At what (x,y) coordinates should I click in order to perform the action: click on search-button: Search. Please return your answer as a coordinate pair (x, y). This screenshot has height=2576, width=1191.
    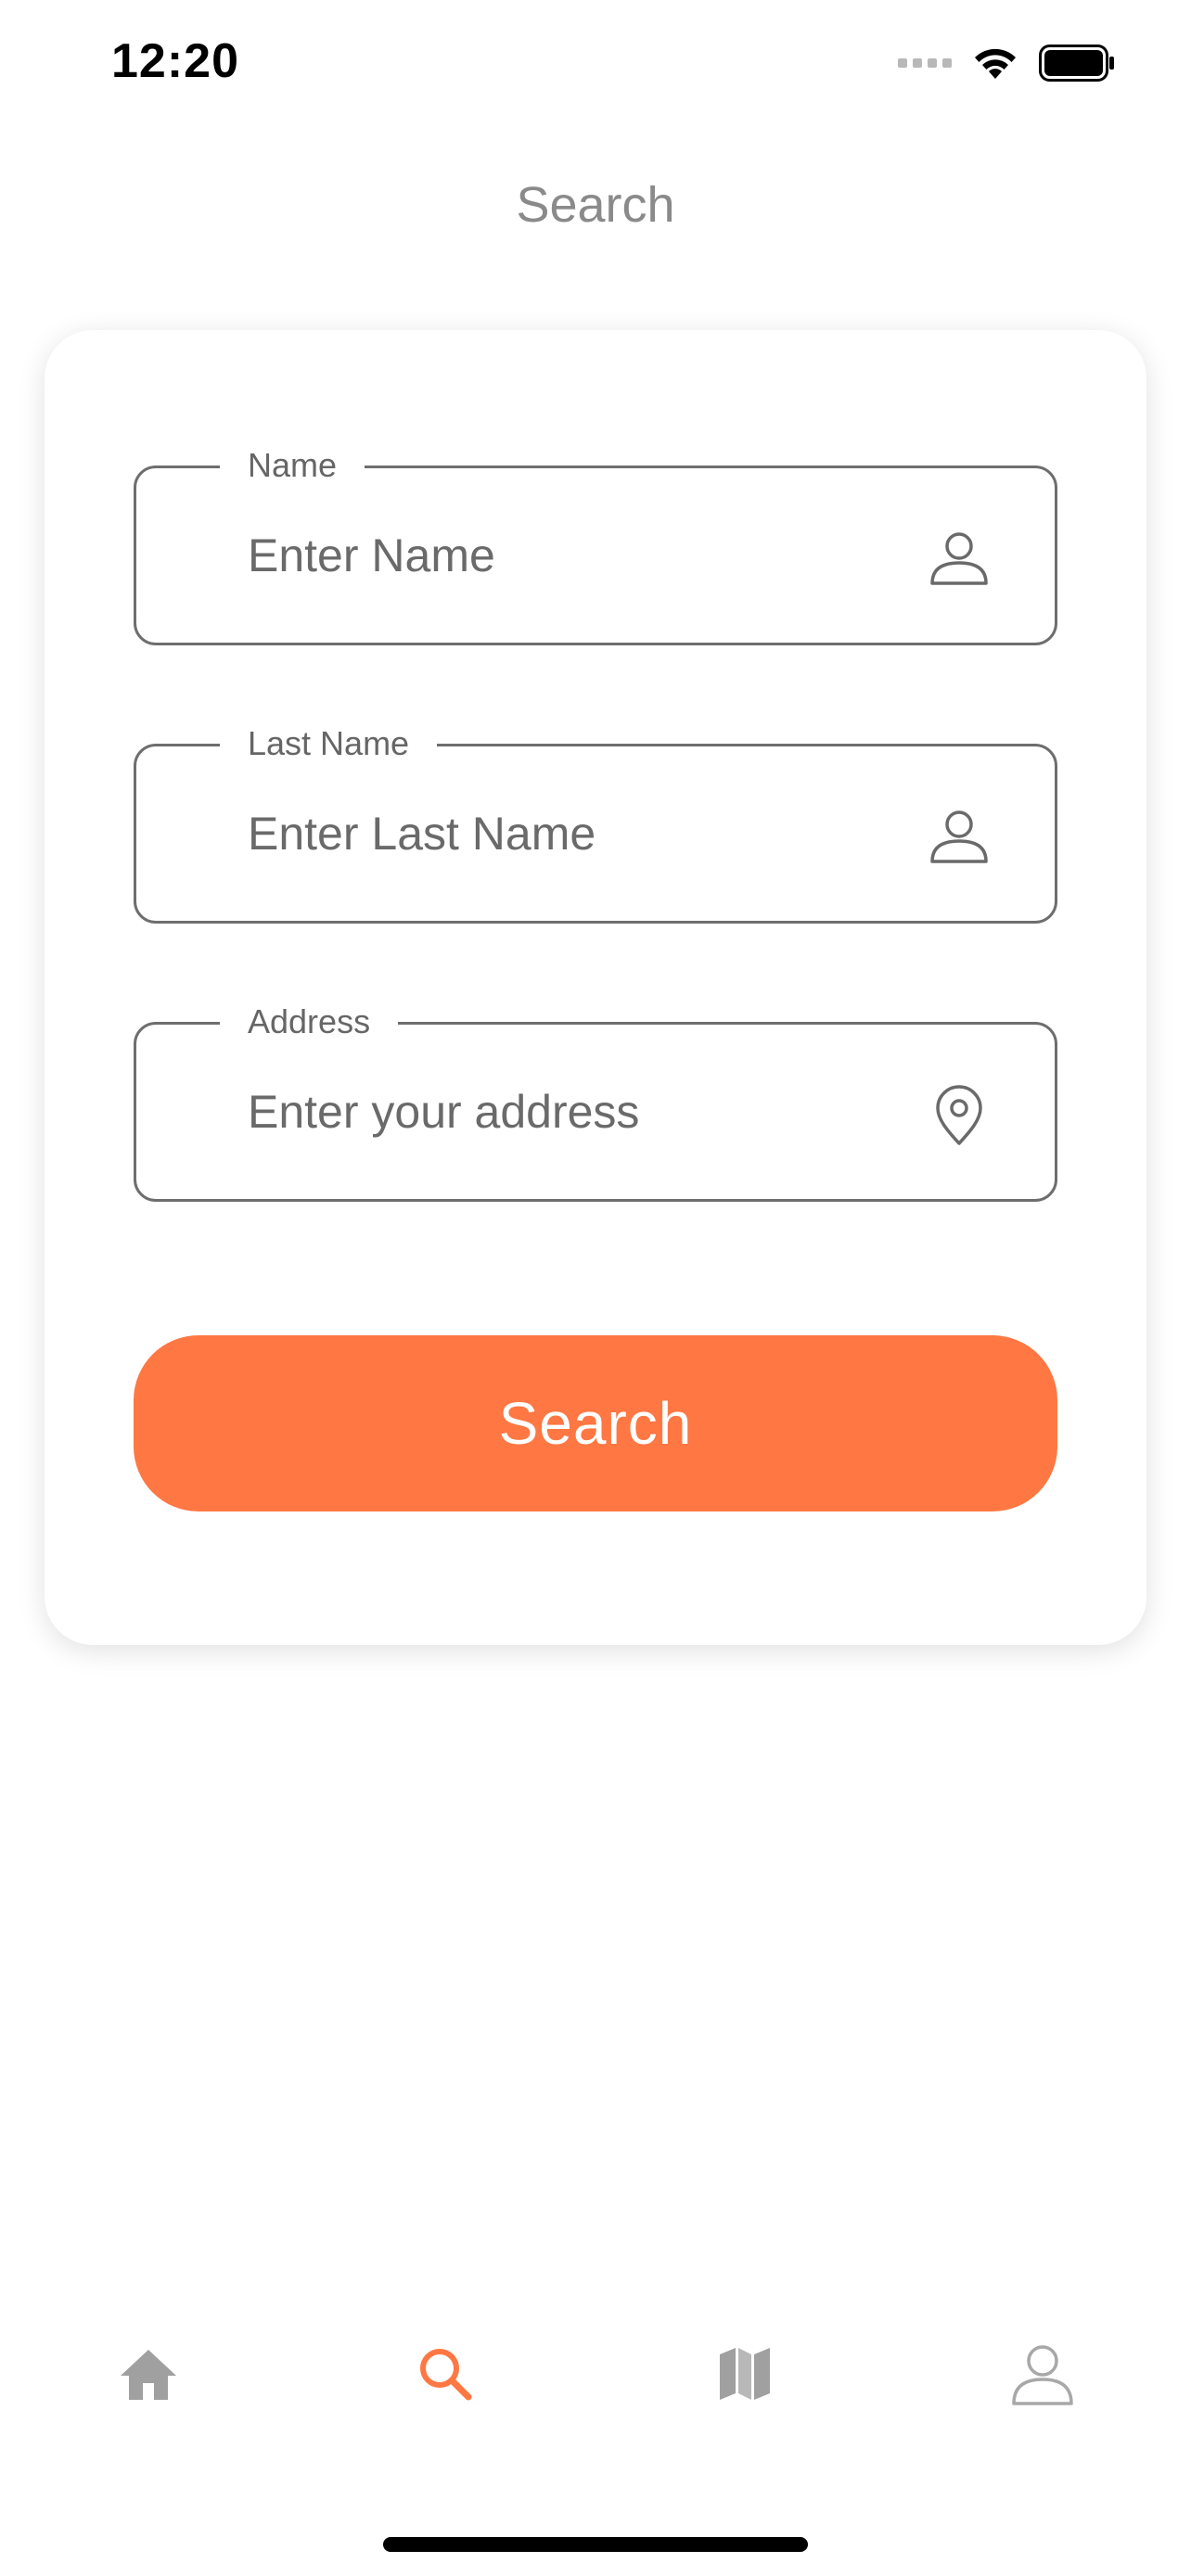
    Looking at the image, I should click on (595, 1423).